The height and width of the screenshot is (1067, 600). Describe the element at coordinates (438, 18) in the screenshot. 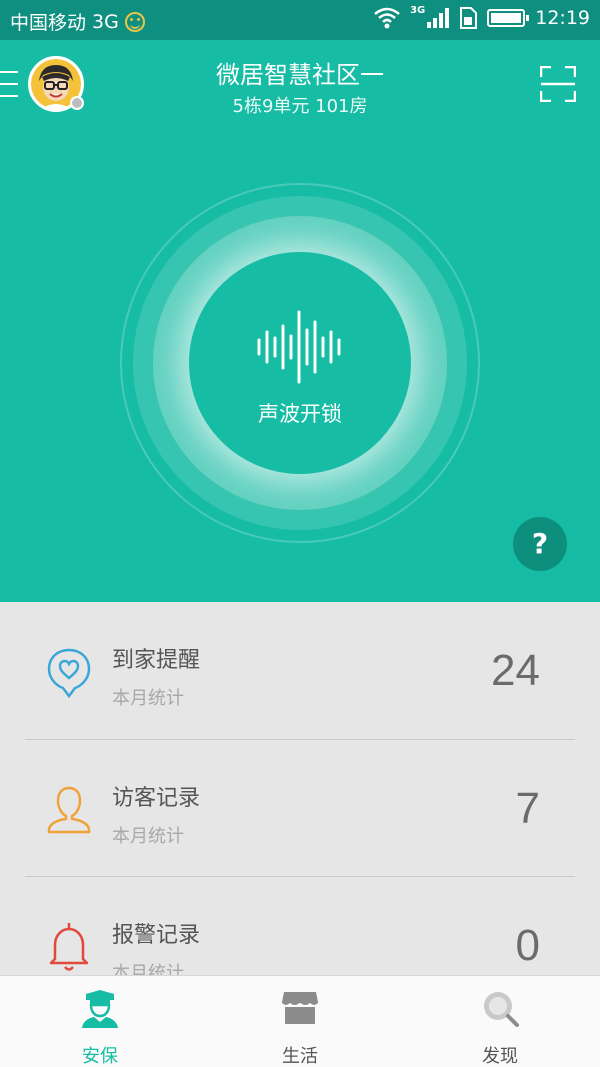

I see `signal-icon` at that location.